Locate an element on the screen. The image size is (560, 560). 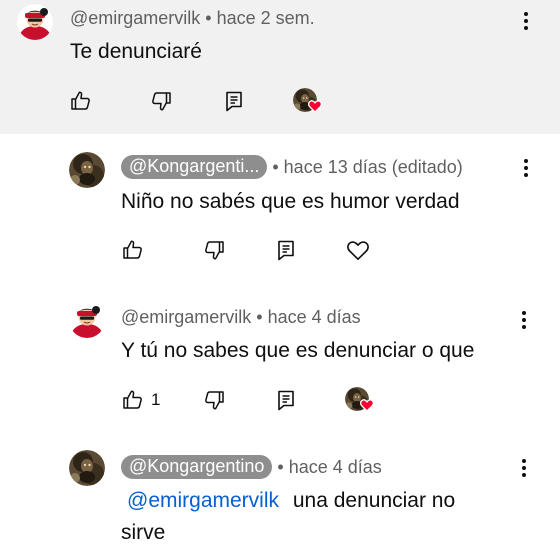
comment-timestamp: hace 13 días (editado) is located at coordinates (373, 167).